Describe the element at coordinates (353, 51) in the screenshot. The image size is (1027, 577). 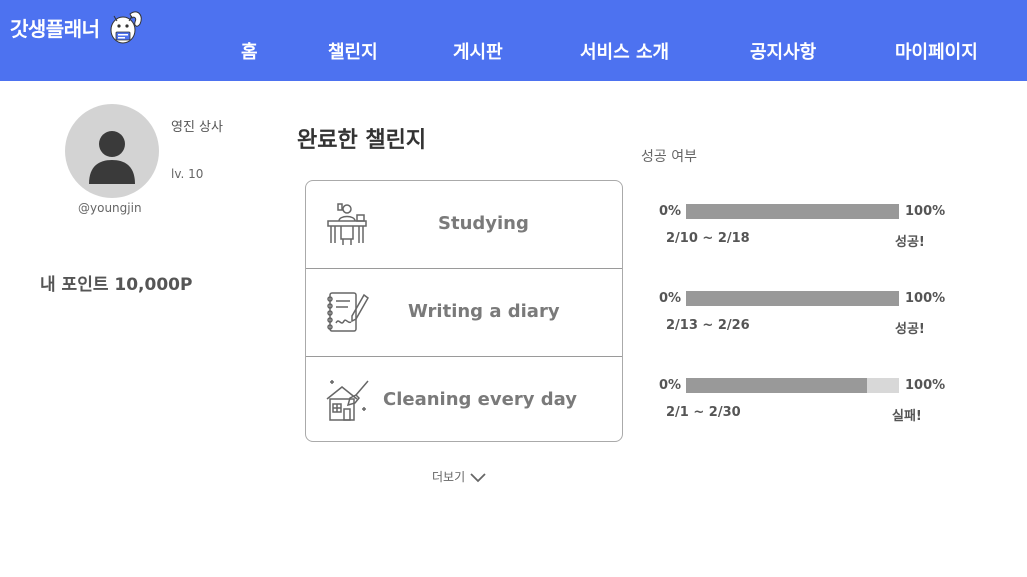
I see `nav-challenge: 챌린지` at that location.